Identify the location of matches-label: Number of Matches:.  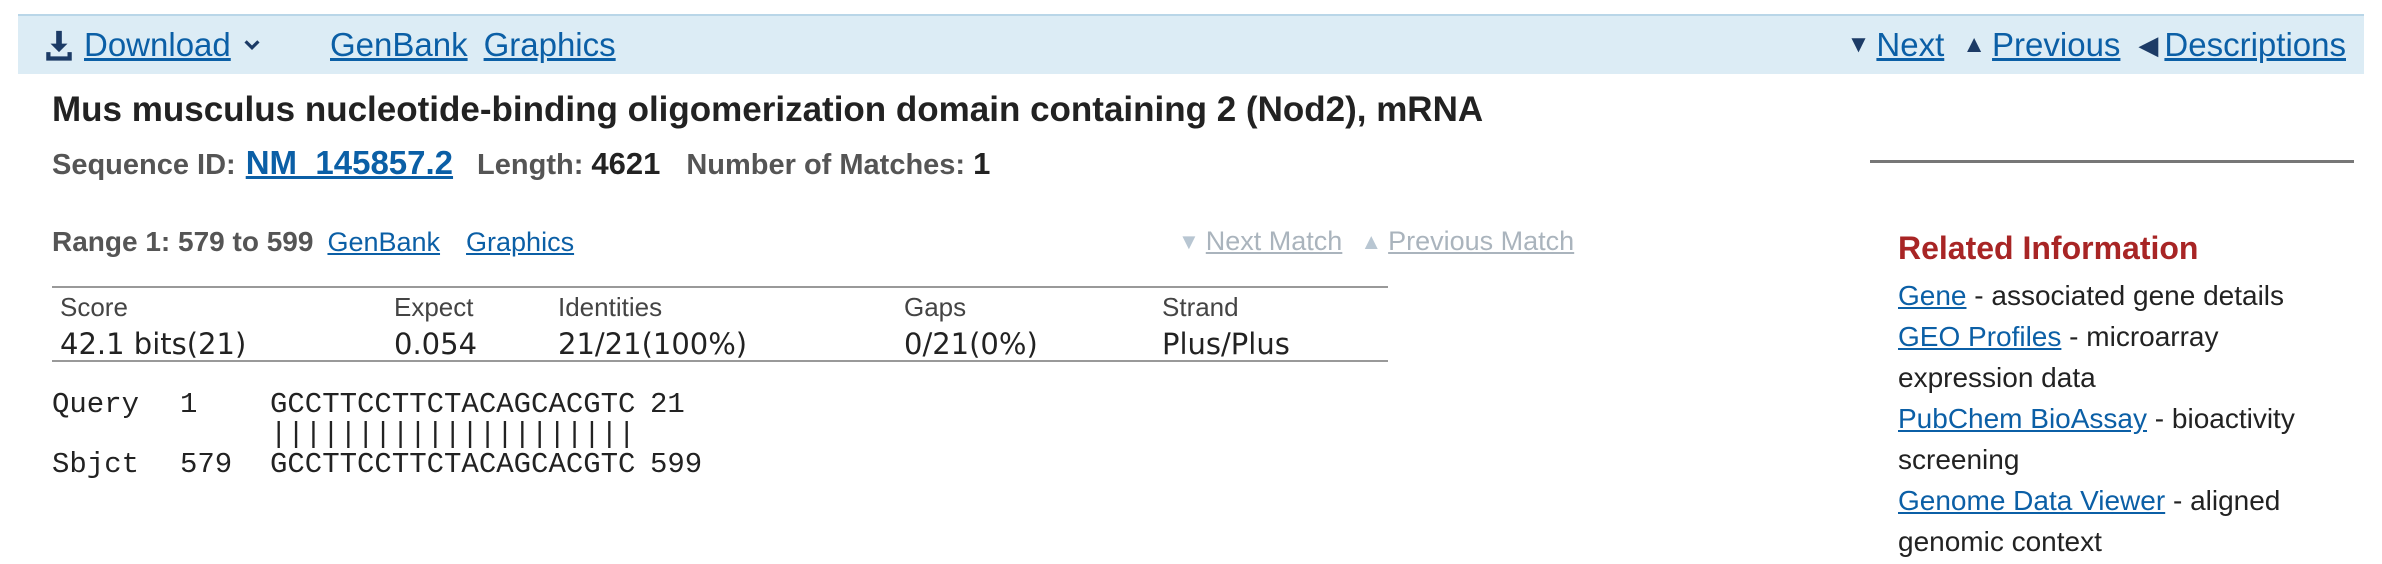
(826, 165).